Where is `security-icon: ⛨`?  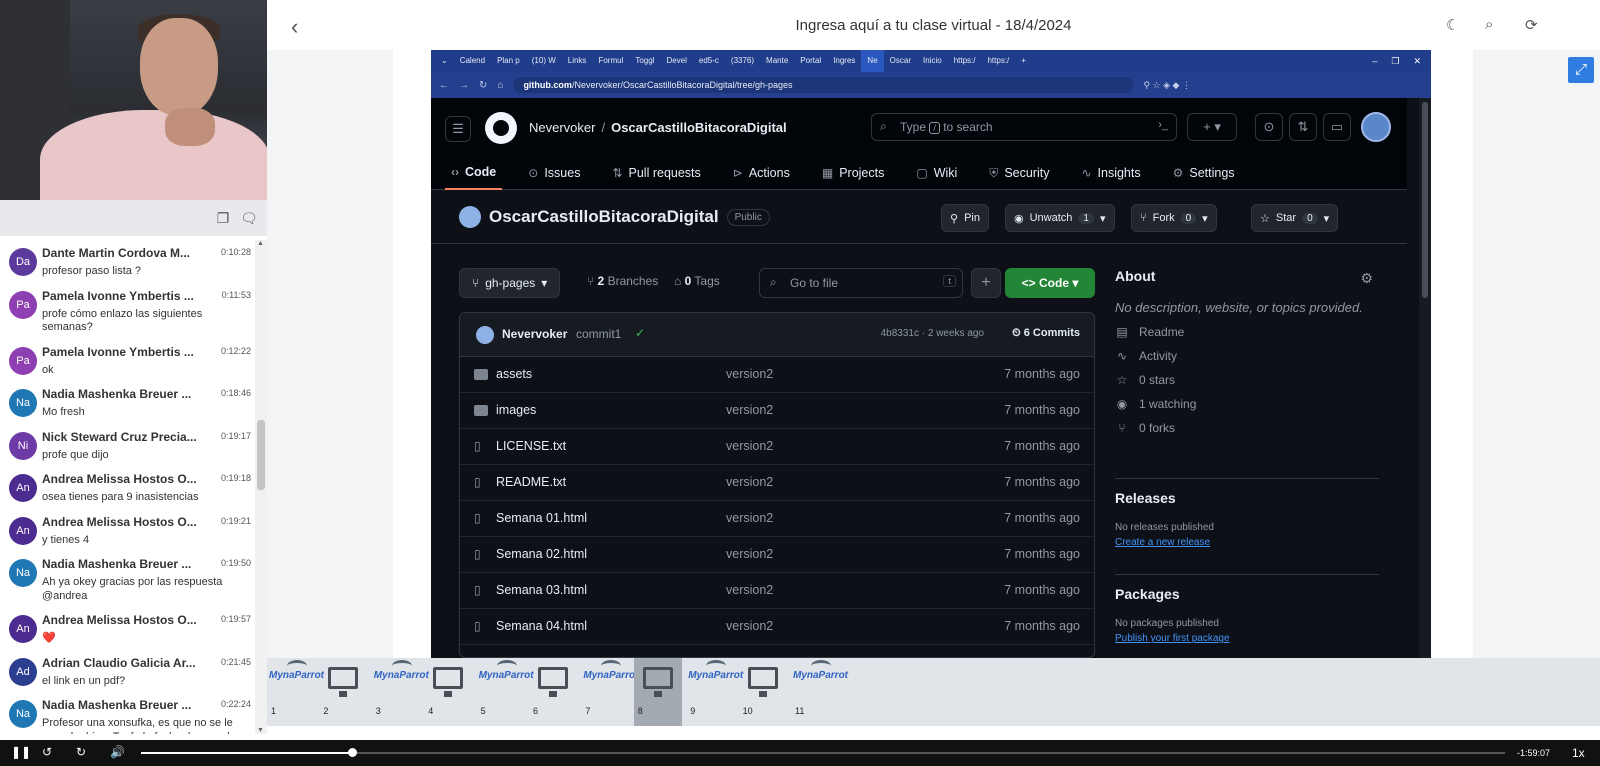
security-icon: ⛨ is located at coordinates (994, 172).